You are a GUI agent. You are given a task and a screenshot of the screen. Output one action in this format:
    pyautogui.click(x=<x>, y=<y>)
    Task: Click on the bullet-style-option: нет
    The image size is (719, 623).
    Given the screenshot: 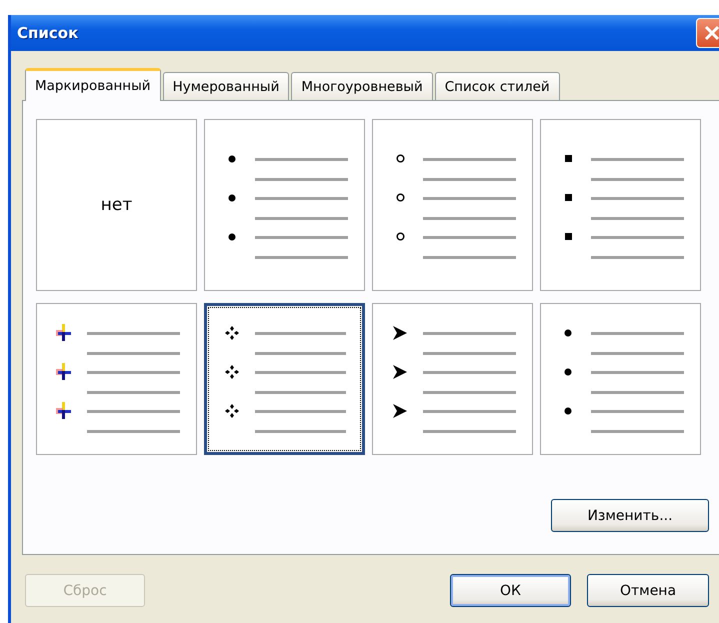 What is the action you would take?
    pyautogui.click(x=116, y=205)
    